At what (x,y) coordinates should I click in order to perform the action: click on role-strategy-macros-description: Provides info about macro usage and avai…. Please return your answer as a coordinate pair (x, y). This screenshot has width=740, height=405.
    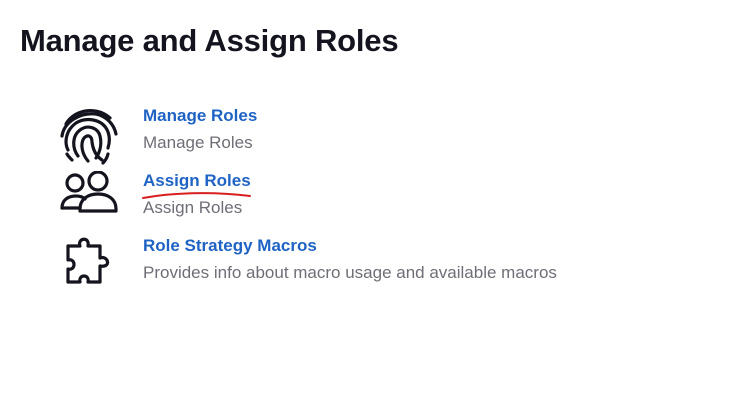
    Looking at the image, I should click on (350, 272).